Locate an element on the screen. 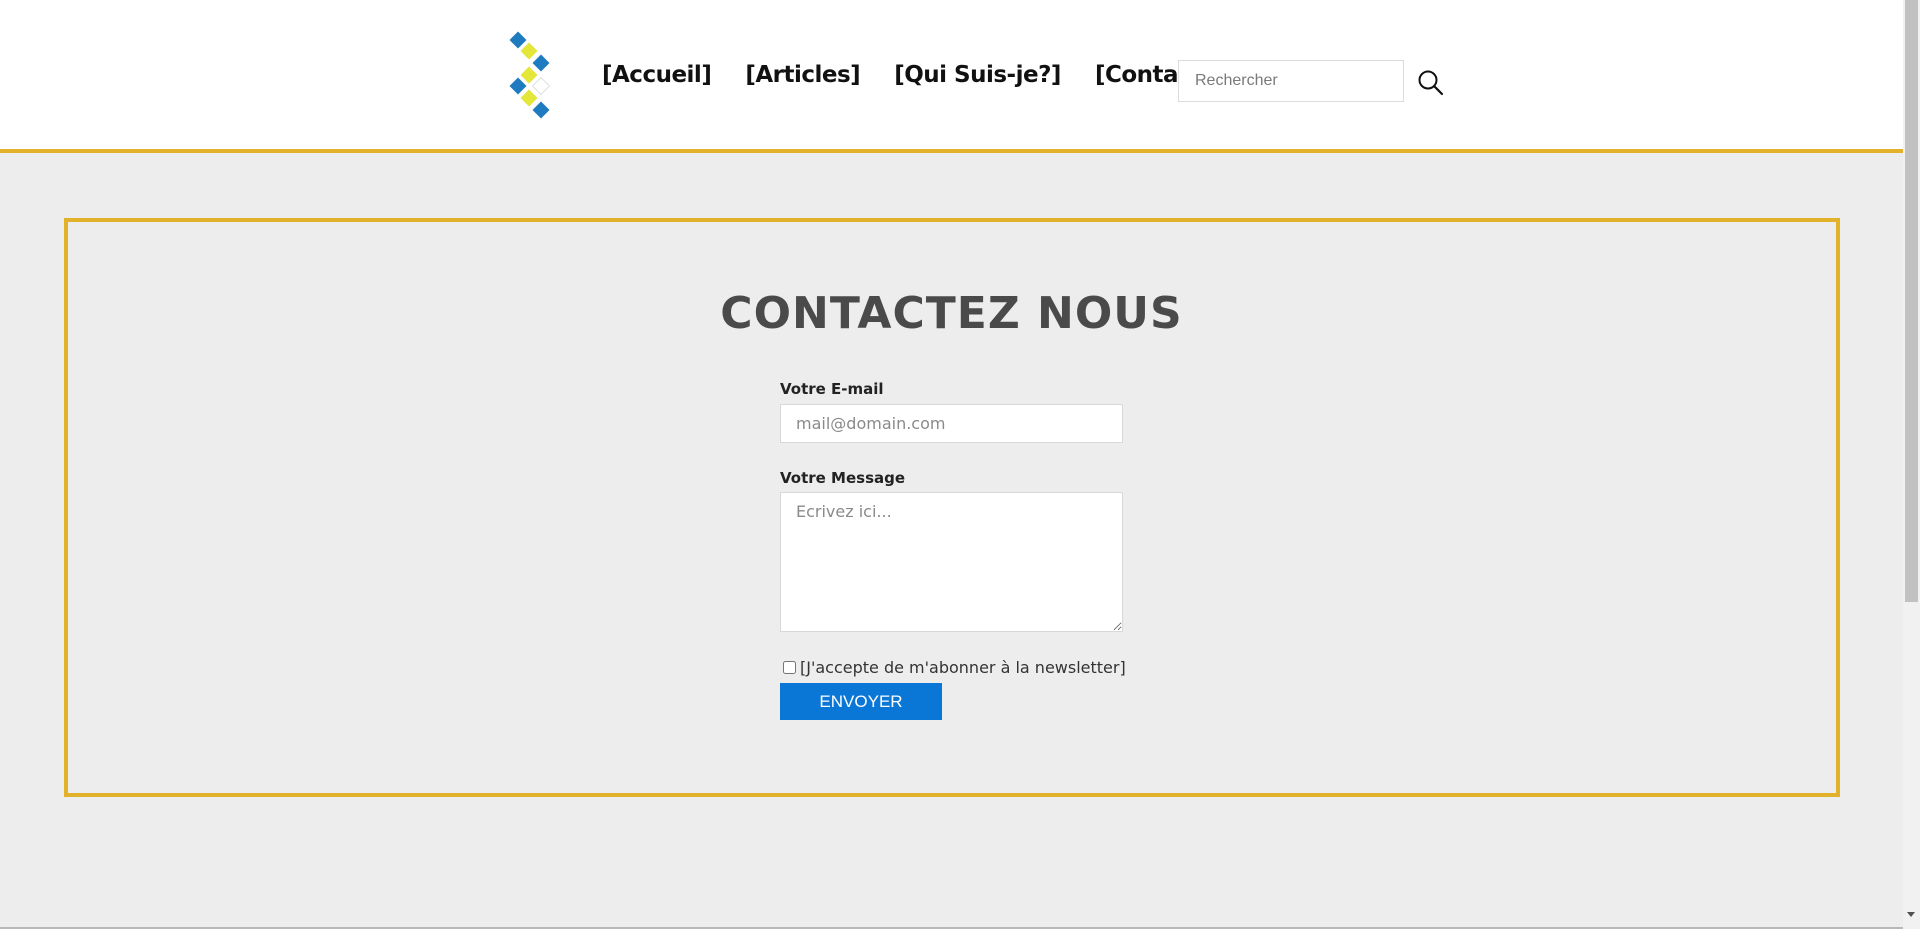 Image resolution: width=1920 pixels, height=929 pixels. send-button: ENVOYER is located at coordinates (861, 701).